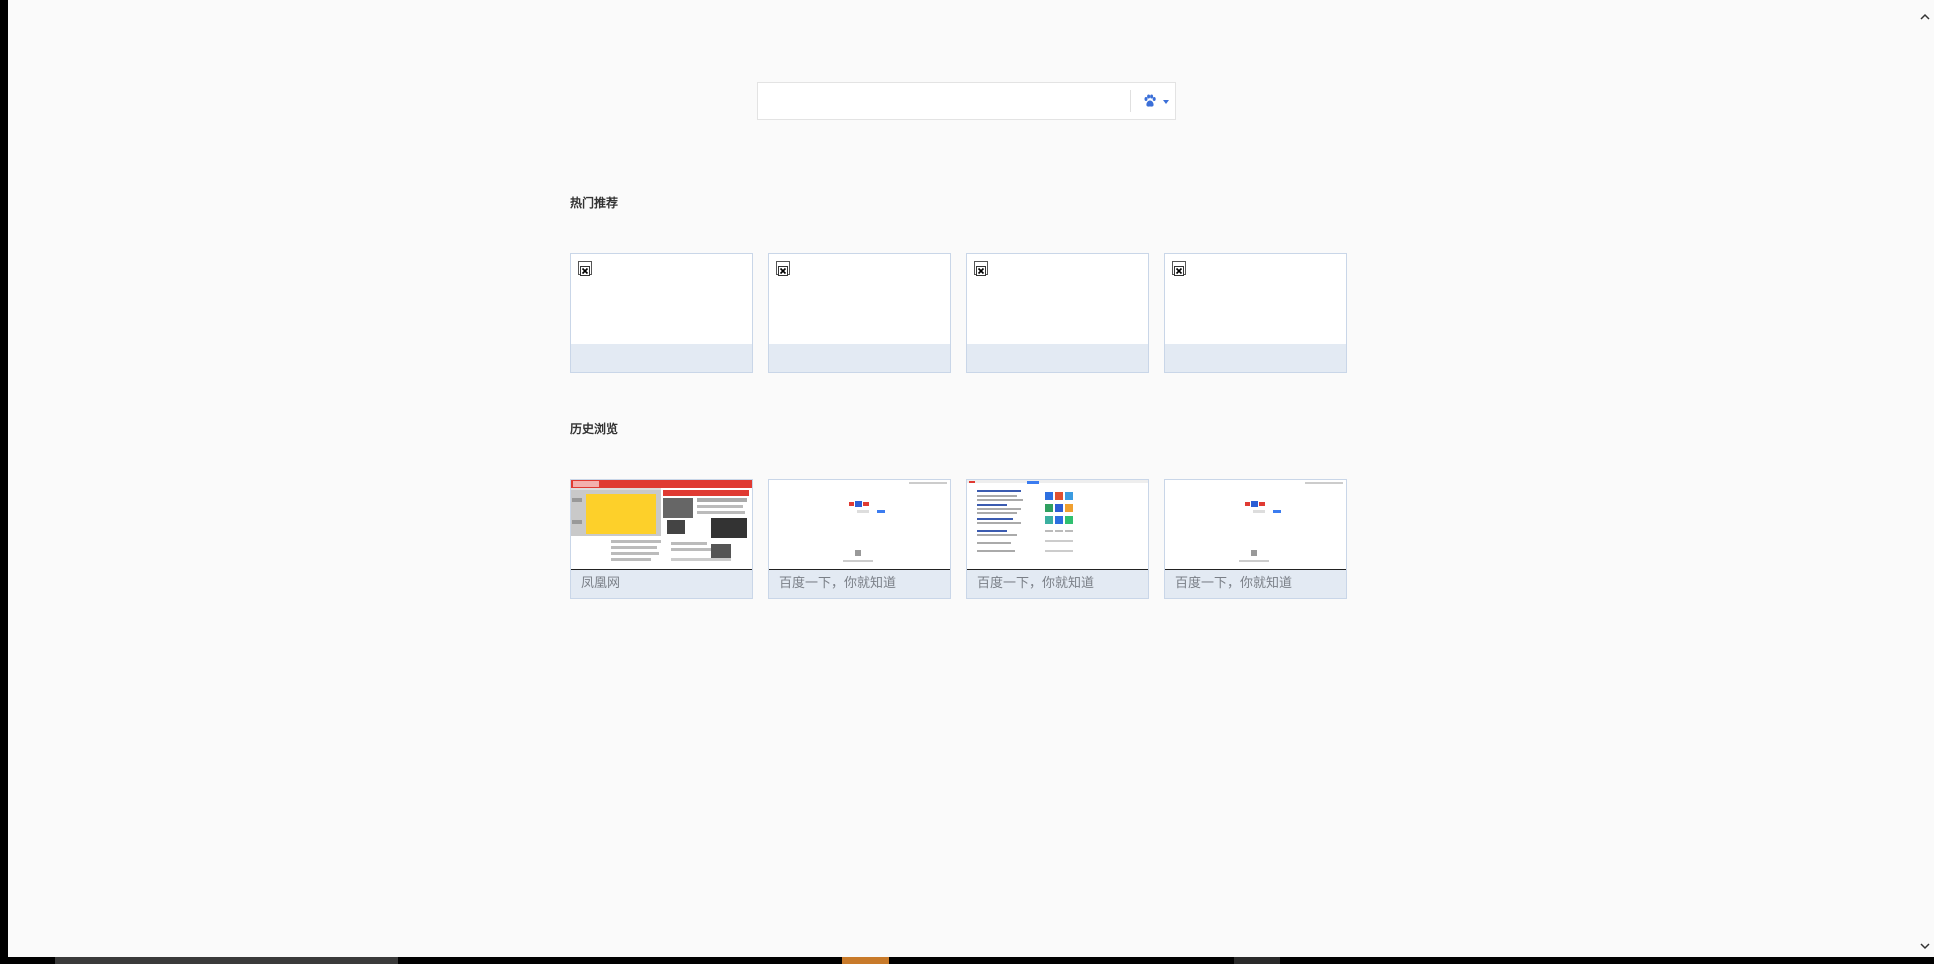  What do you see at coordinates (865, 960) in the screenshot?
I see `taskbar-item-active` at bounding box center [865, 960].